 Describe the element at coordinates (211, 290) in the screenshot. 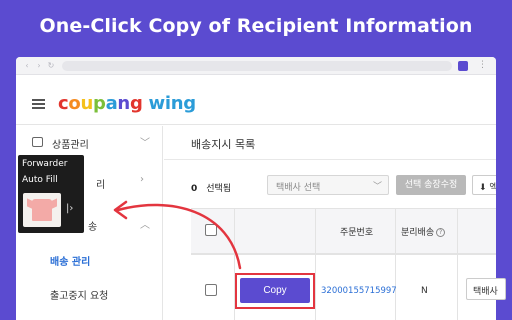

I see `row-checkbox` at that location.